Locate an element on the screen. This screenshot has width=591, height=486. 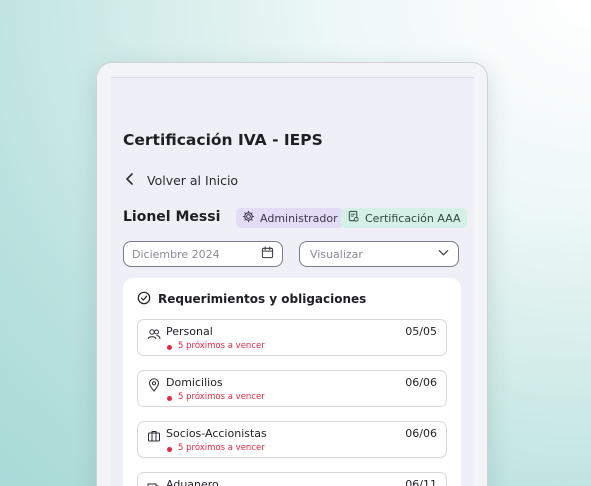
truck-icon is located at coordinates (154, 482).